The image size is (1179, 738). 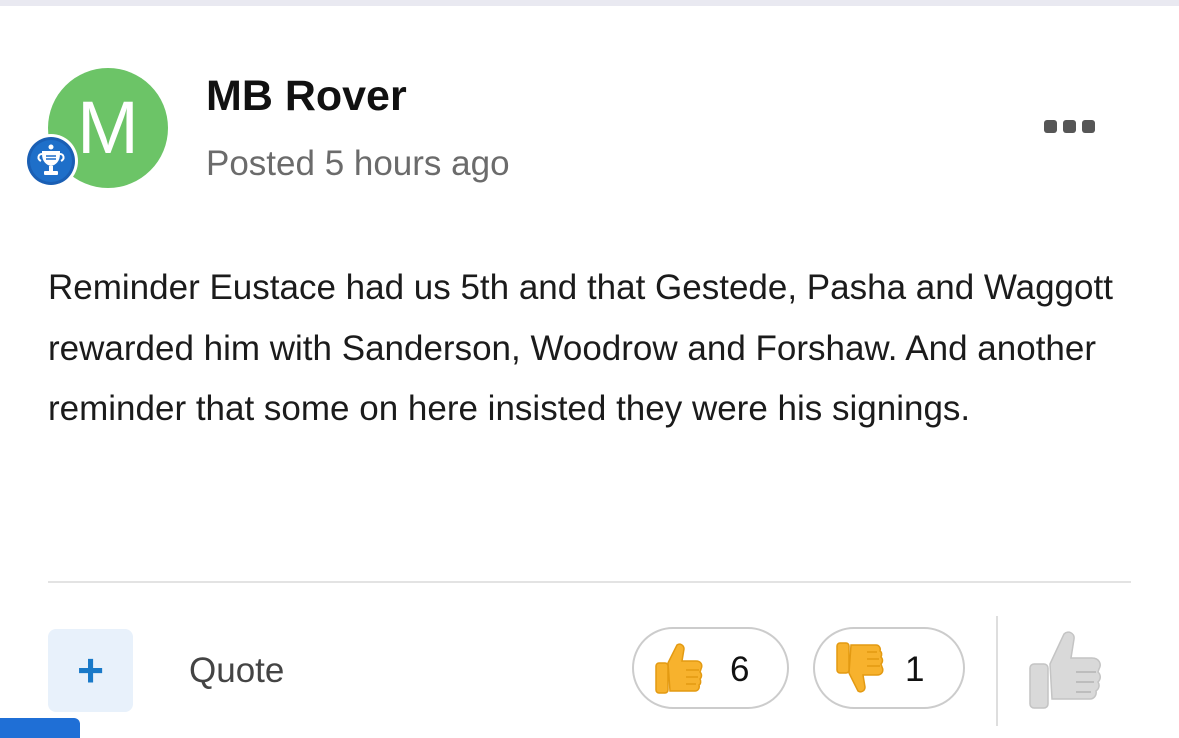 What do you see at coordinates (915, 669) in the screenshot?
I see `thumbs-down-count: 1` at bounding box center [915, 669].